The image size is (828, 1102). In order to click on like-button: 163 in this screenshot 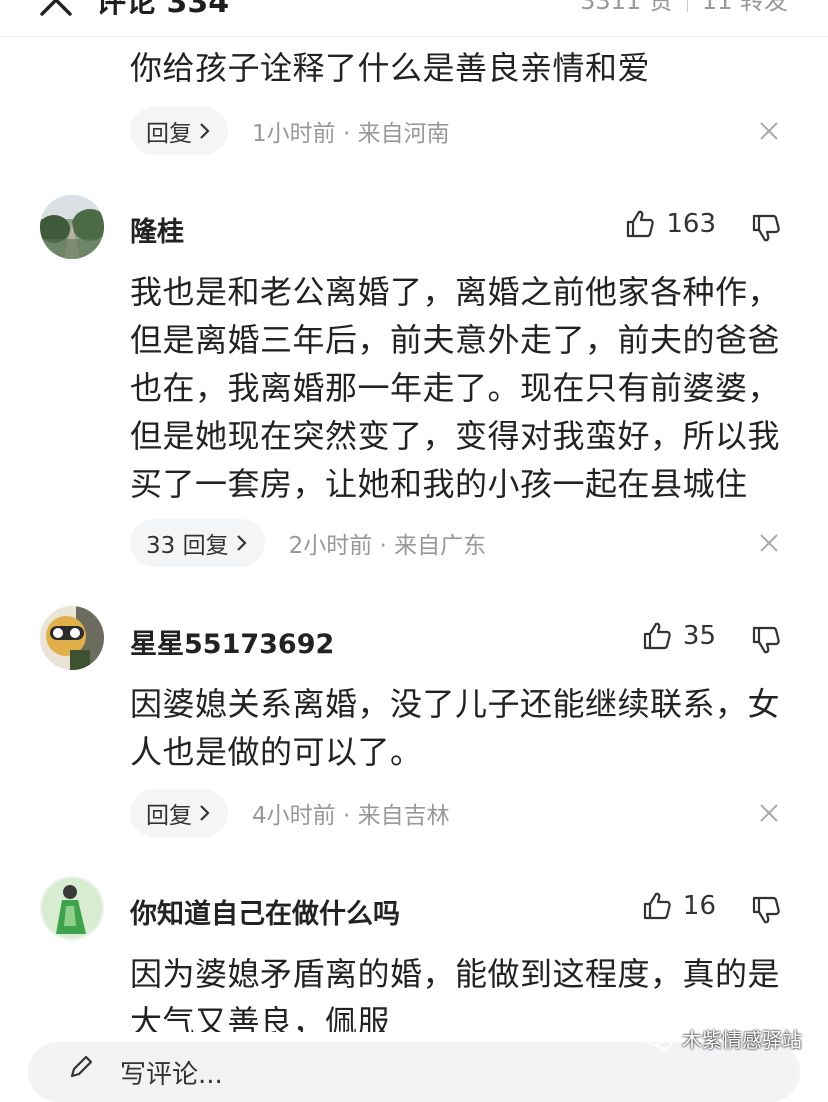, I will do `click(670, 224)`.